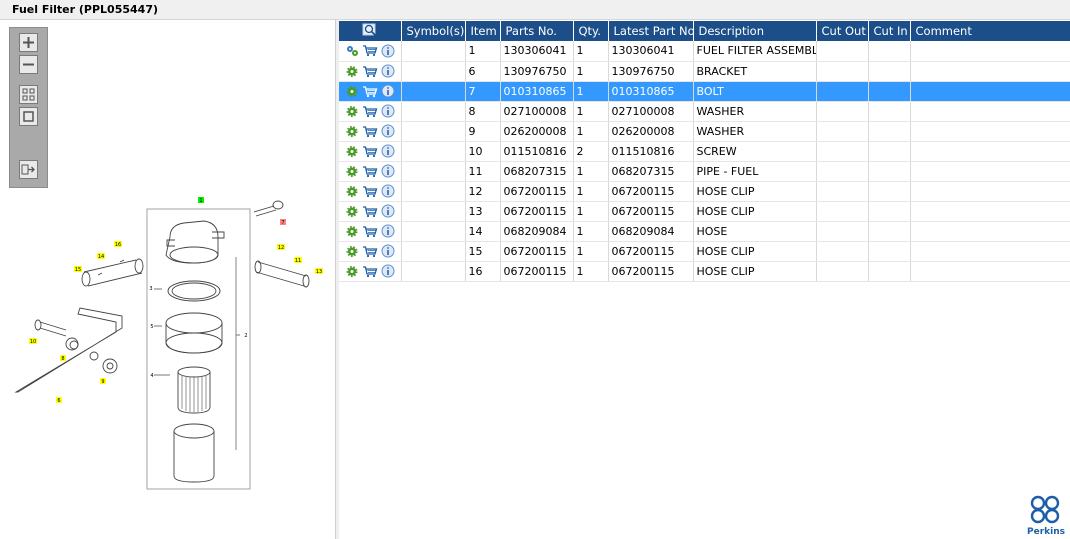  What do you see at coordinates (651, 71) in the screenshot?
I see `latest-part-no-cell: 130976750` at bounding box center [651, 71].